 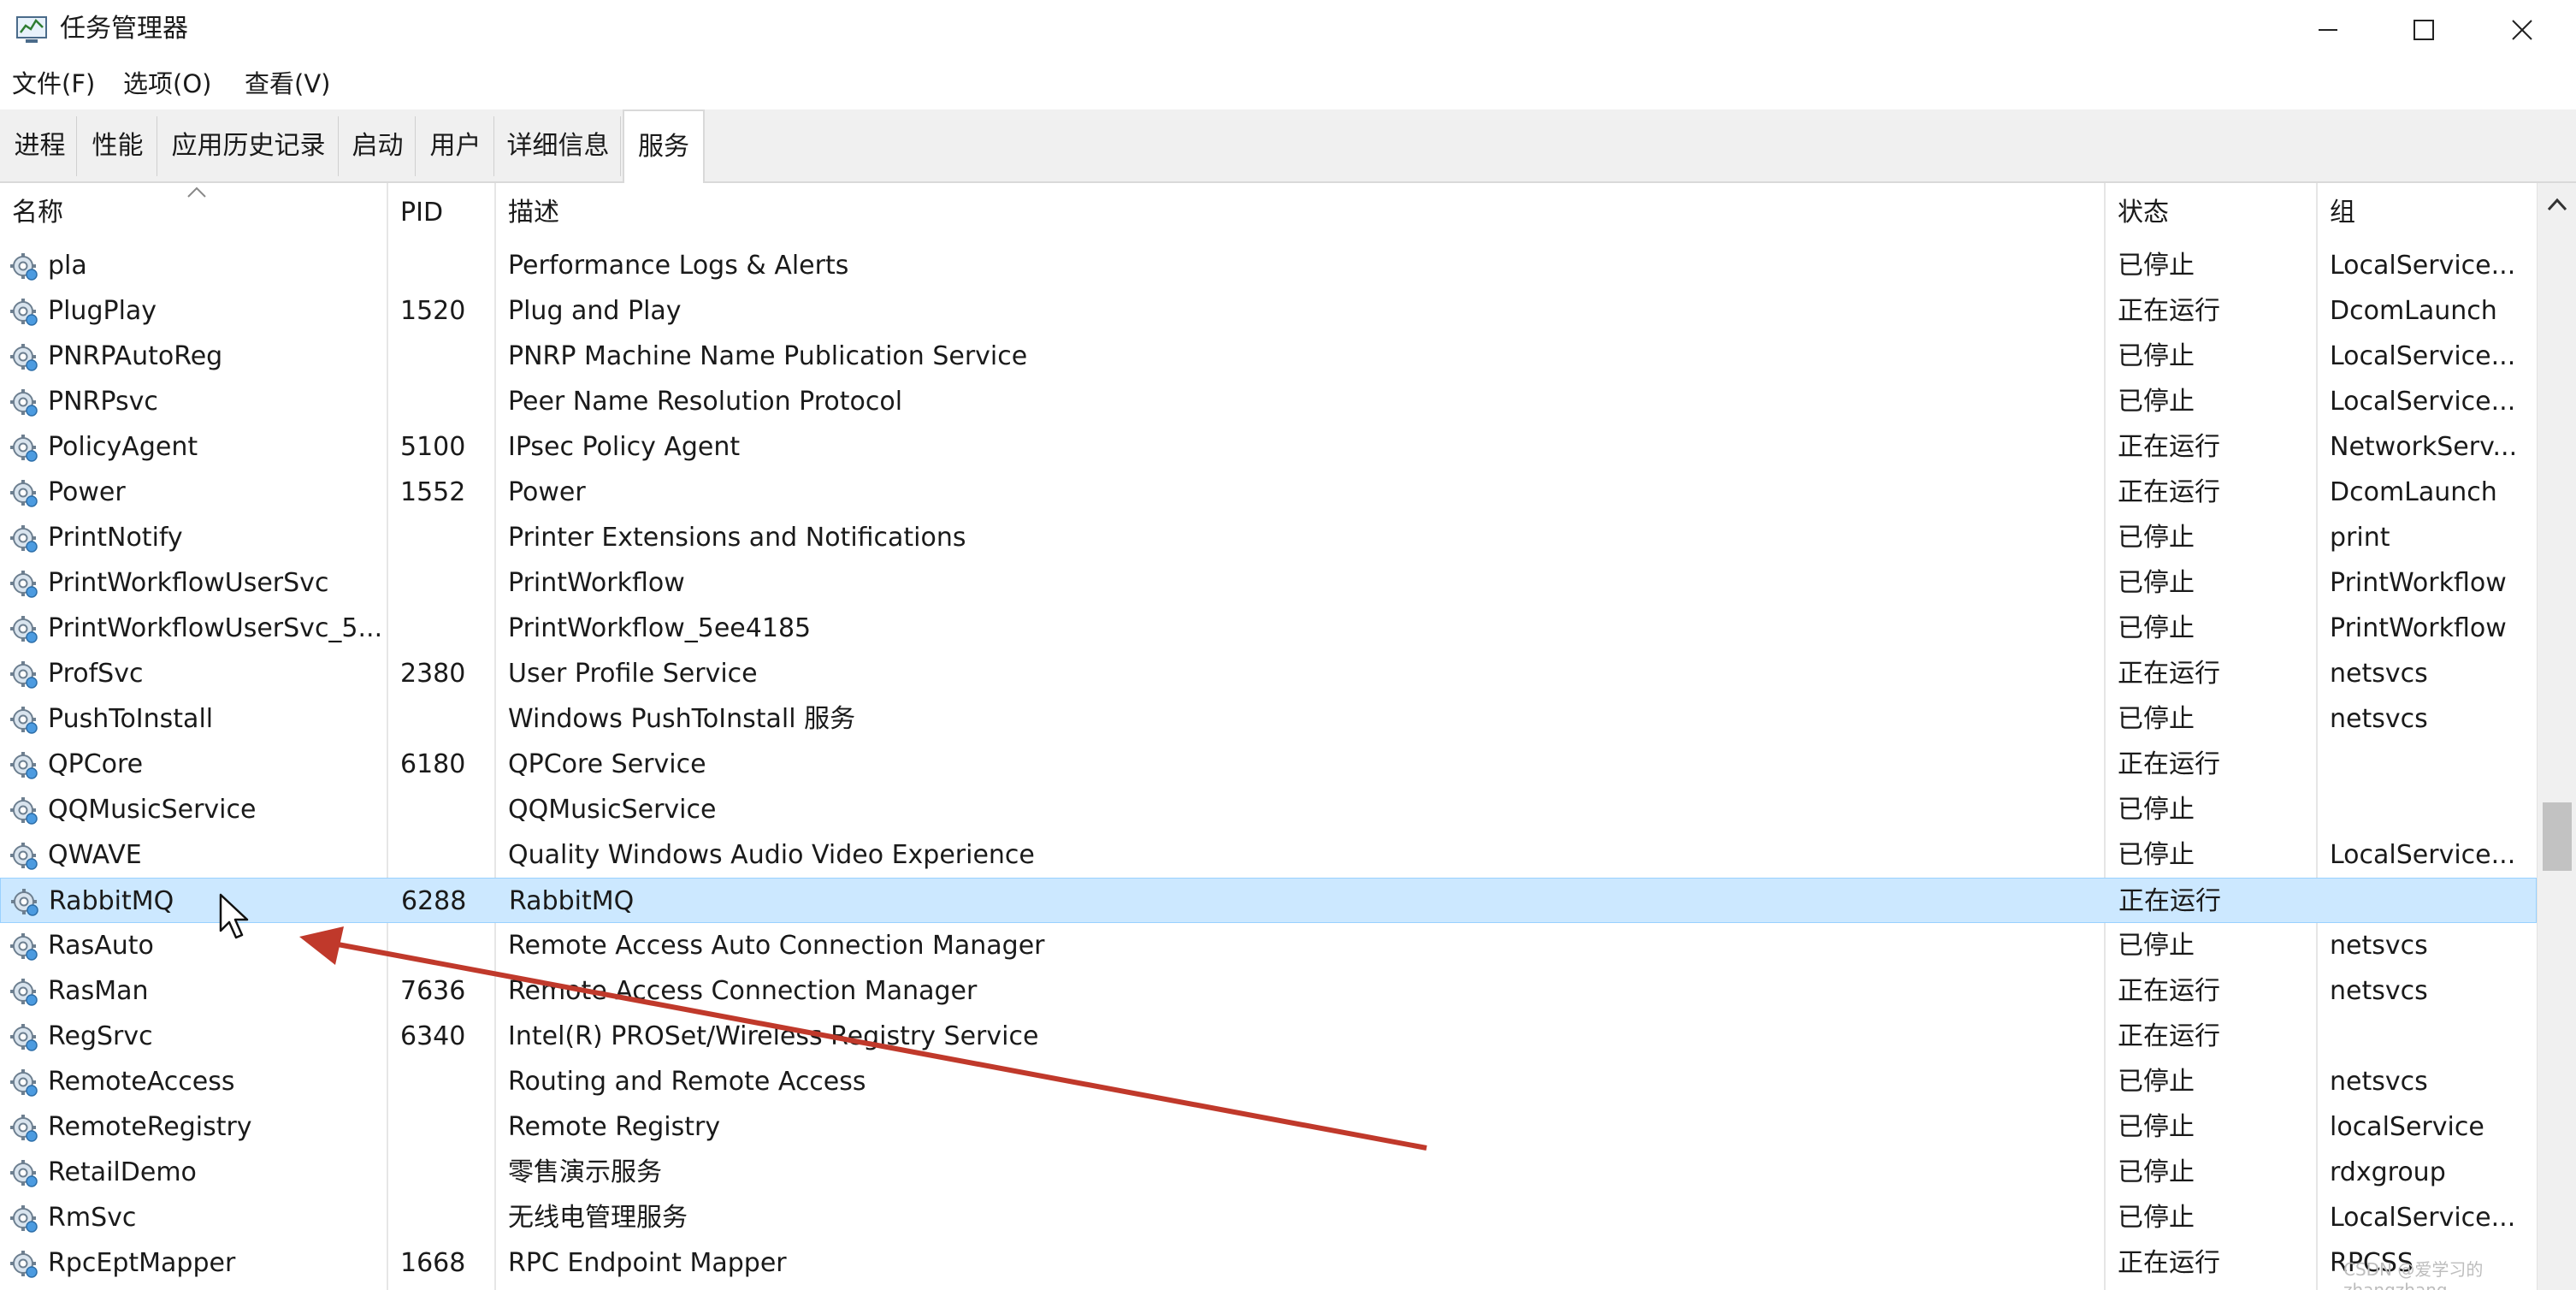 I want to click on tab-startup: 启动, so click(x=378, y=146).